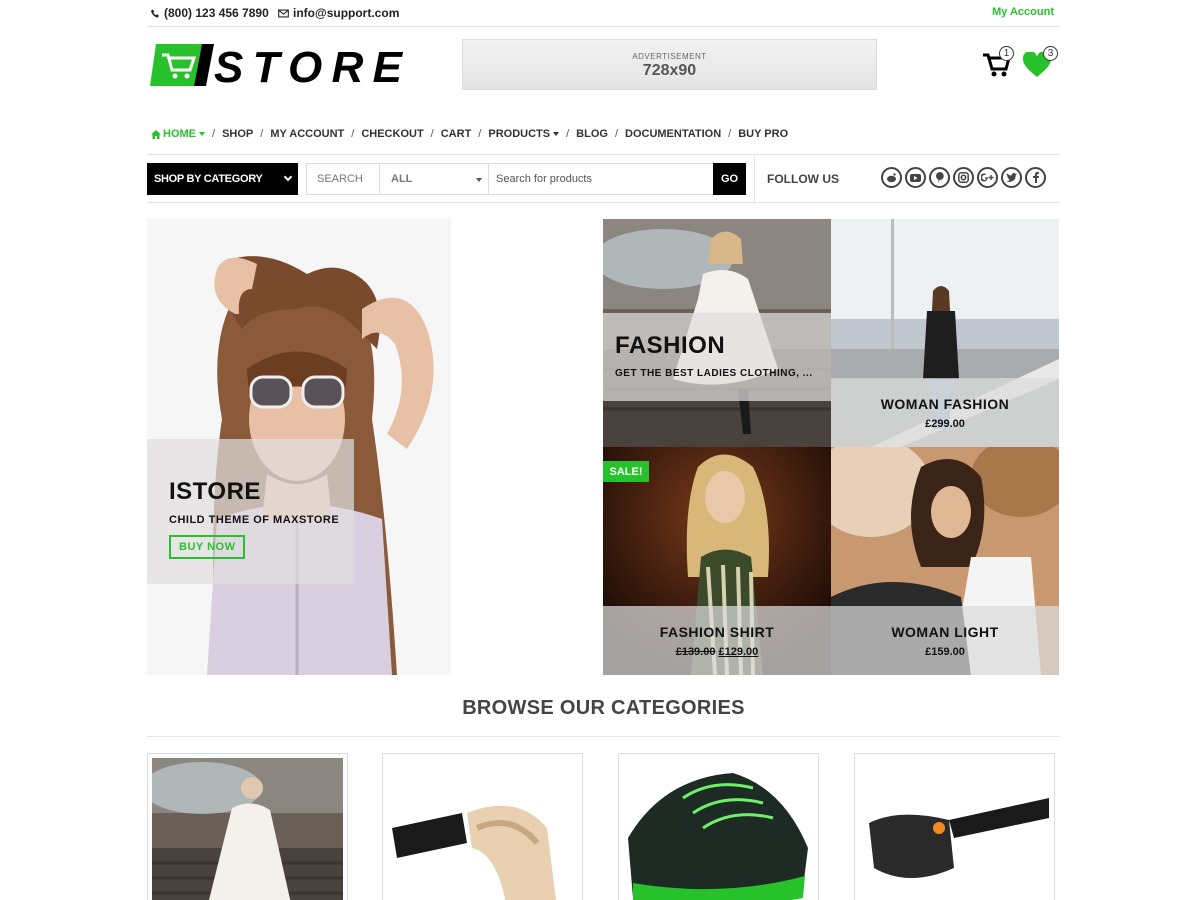  I want to click on istore-logo: STORE, so click(278, 67).